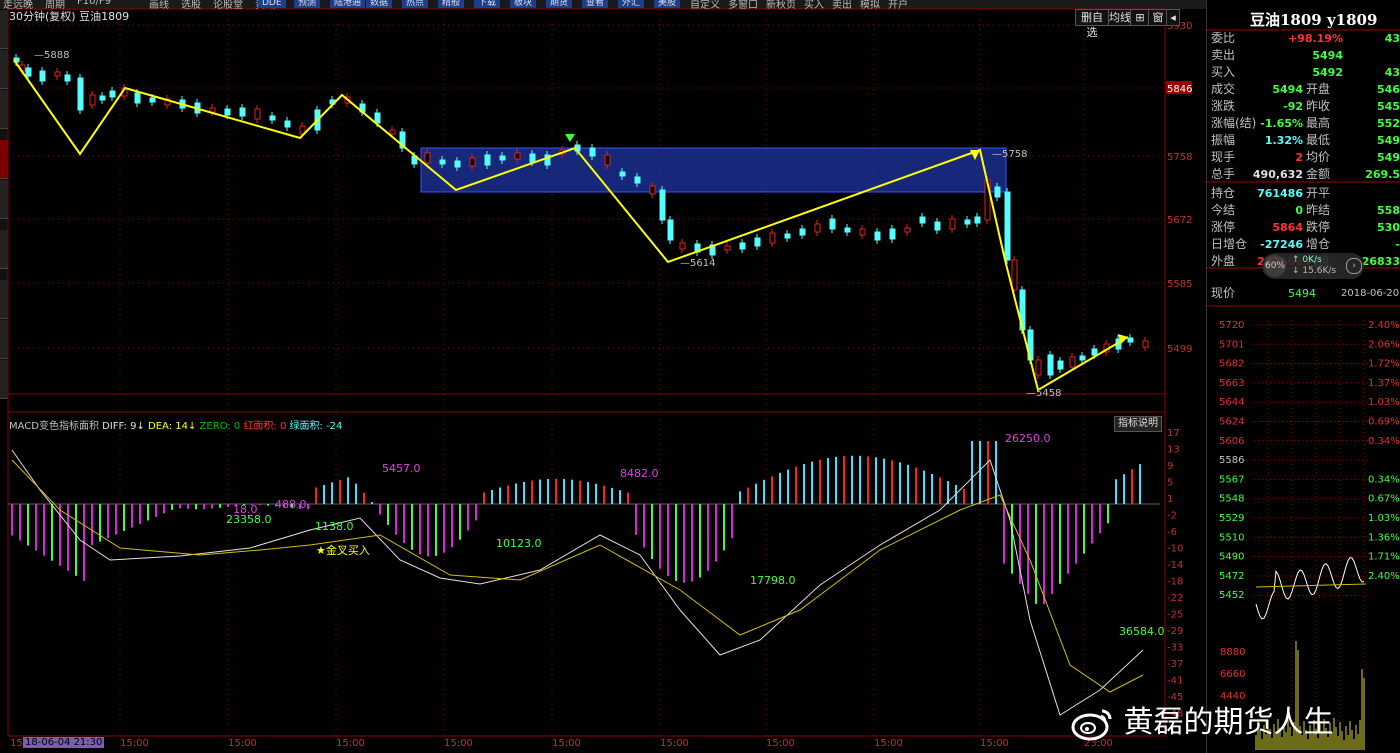 Image resolution: width=1400 pixels, height=753 pixels. I want to click on quote-value-2: 558, so click(1388, 210).